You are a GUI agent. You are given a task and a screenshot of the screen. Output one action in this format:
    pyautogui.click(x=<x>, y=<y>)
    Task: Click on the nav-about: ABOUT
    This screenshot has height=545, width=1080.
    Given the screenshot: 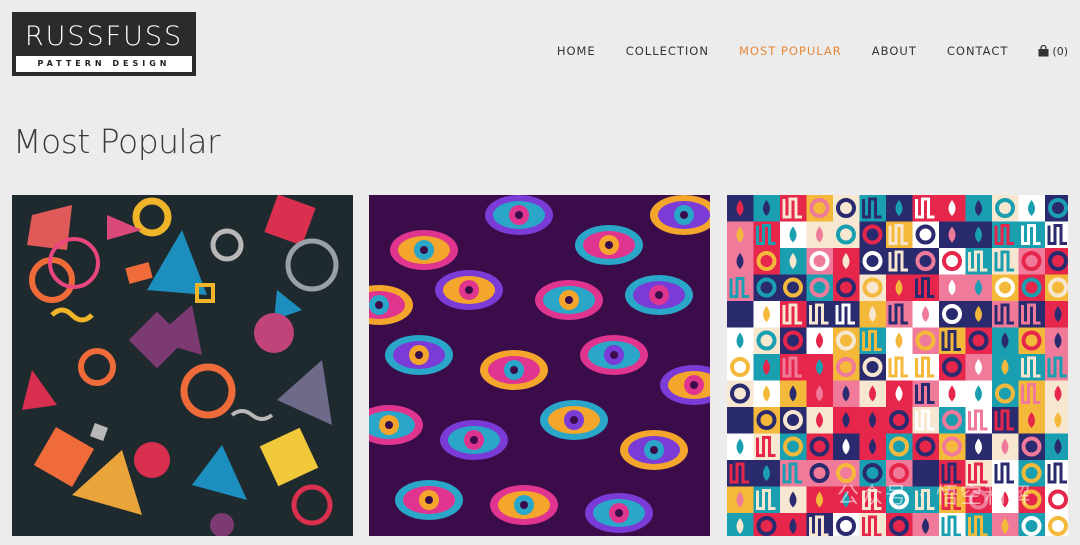 What is the action you would take?
    pyautogui.click(x=894, y=51)
    